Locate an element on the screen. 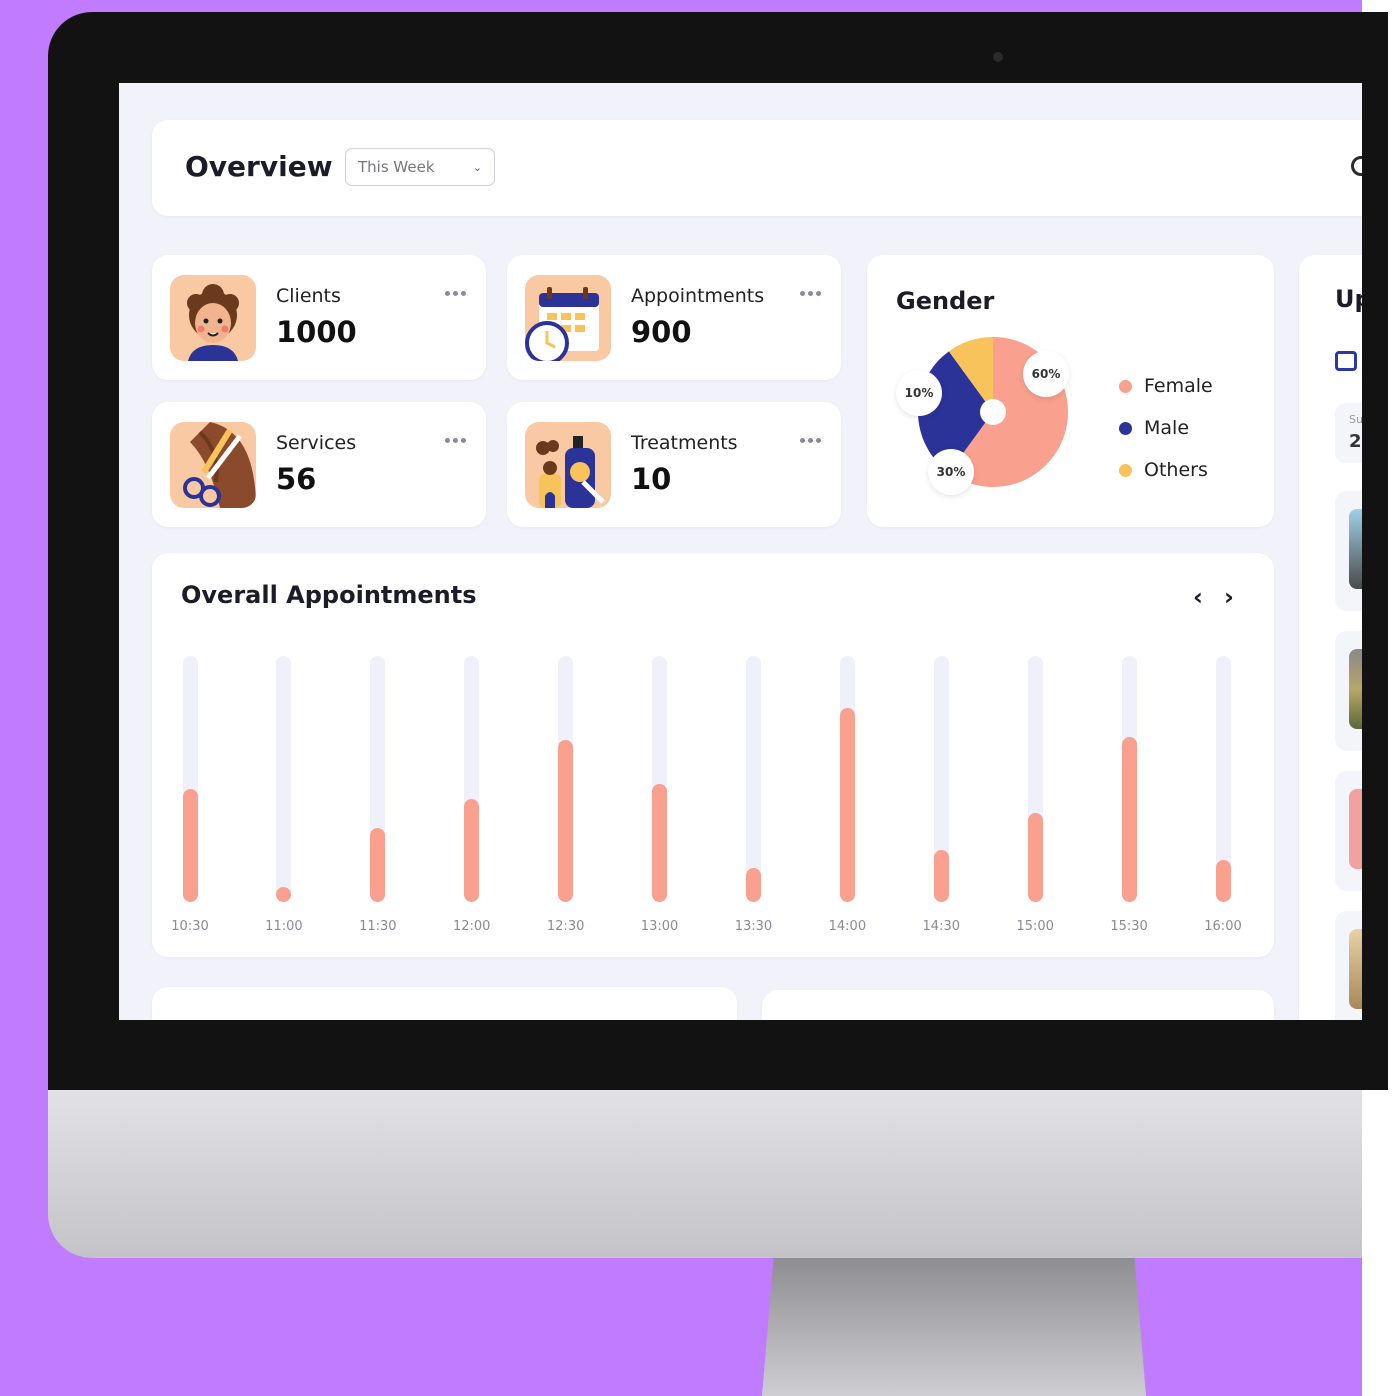  bar-16:00 is located at coordinates (1223, 881).